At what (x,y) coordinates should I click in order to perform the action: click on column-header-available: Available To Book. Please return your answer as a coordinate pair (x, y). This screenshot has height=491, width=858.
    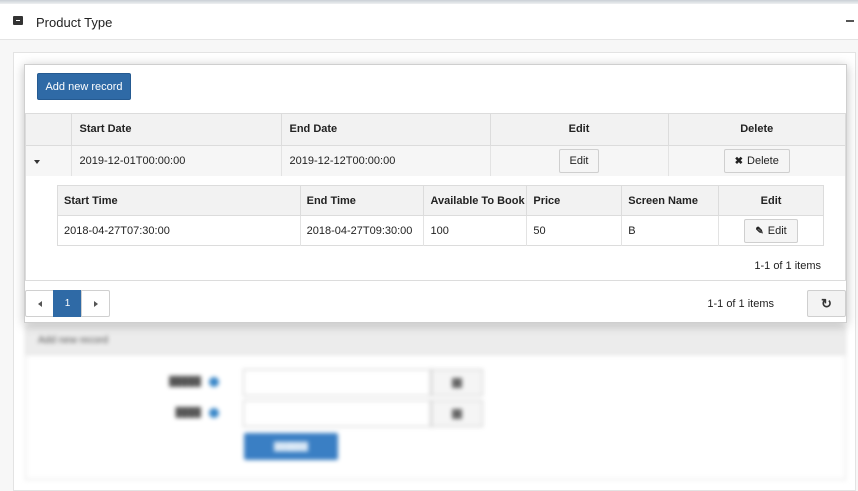
    Looking at the image, I should click on (475, 200).